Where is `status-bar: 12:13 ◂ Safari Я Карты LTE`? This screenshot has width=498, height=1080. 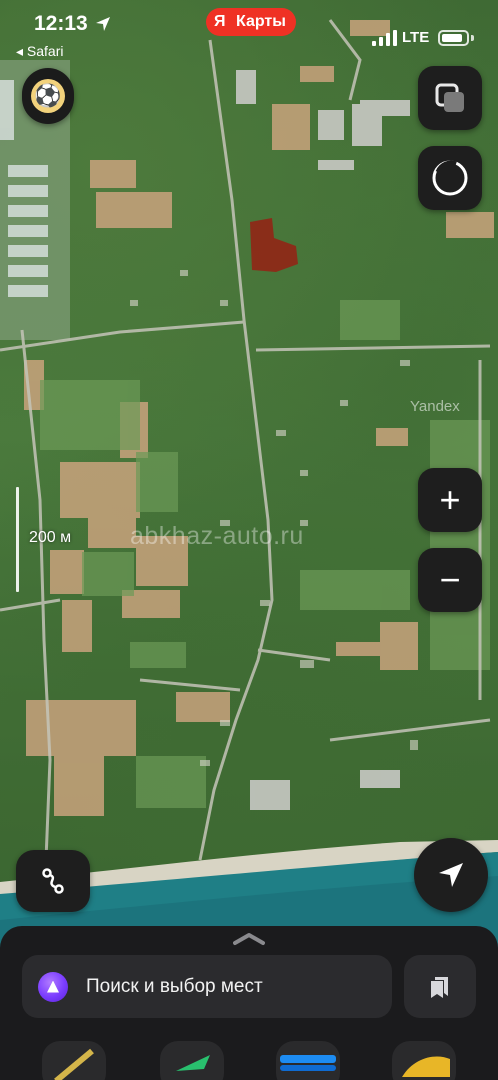 status-bar: 12:13 ◂ Safari Я Карты LTE is located at coordinates (249, 31).